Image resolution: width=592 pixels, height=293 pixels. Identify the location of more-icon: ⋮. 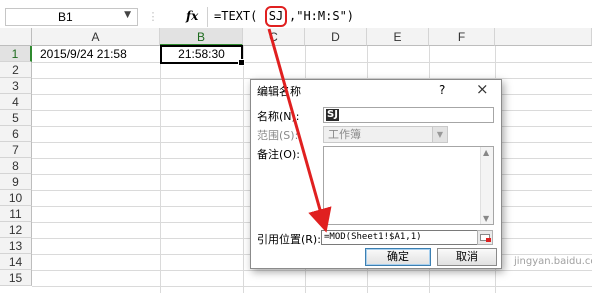
(153, 17).